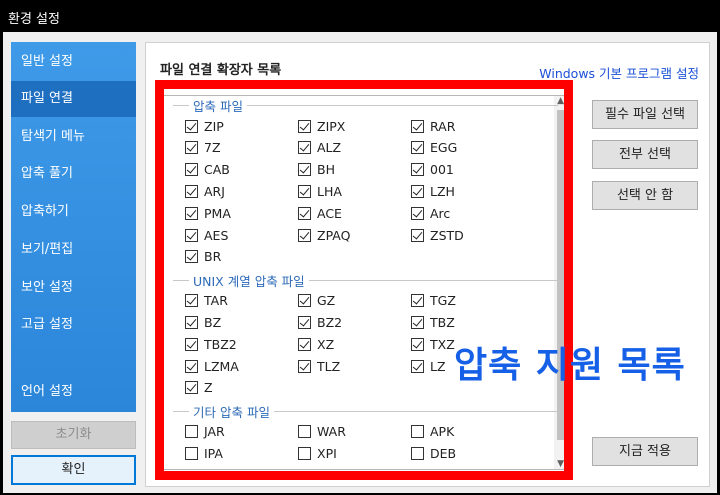  I want to click on scroll-down-icon: ▼, so click(560, 464).